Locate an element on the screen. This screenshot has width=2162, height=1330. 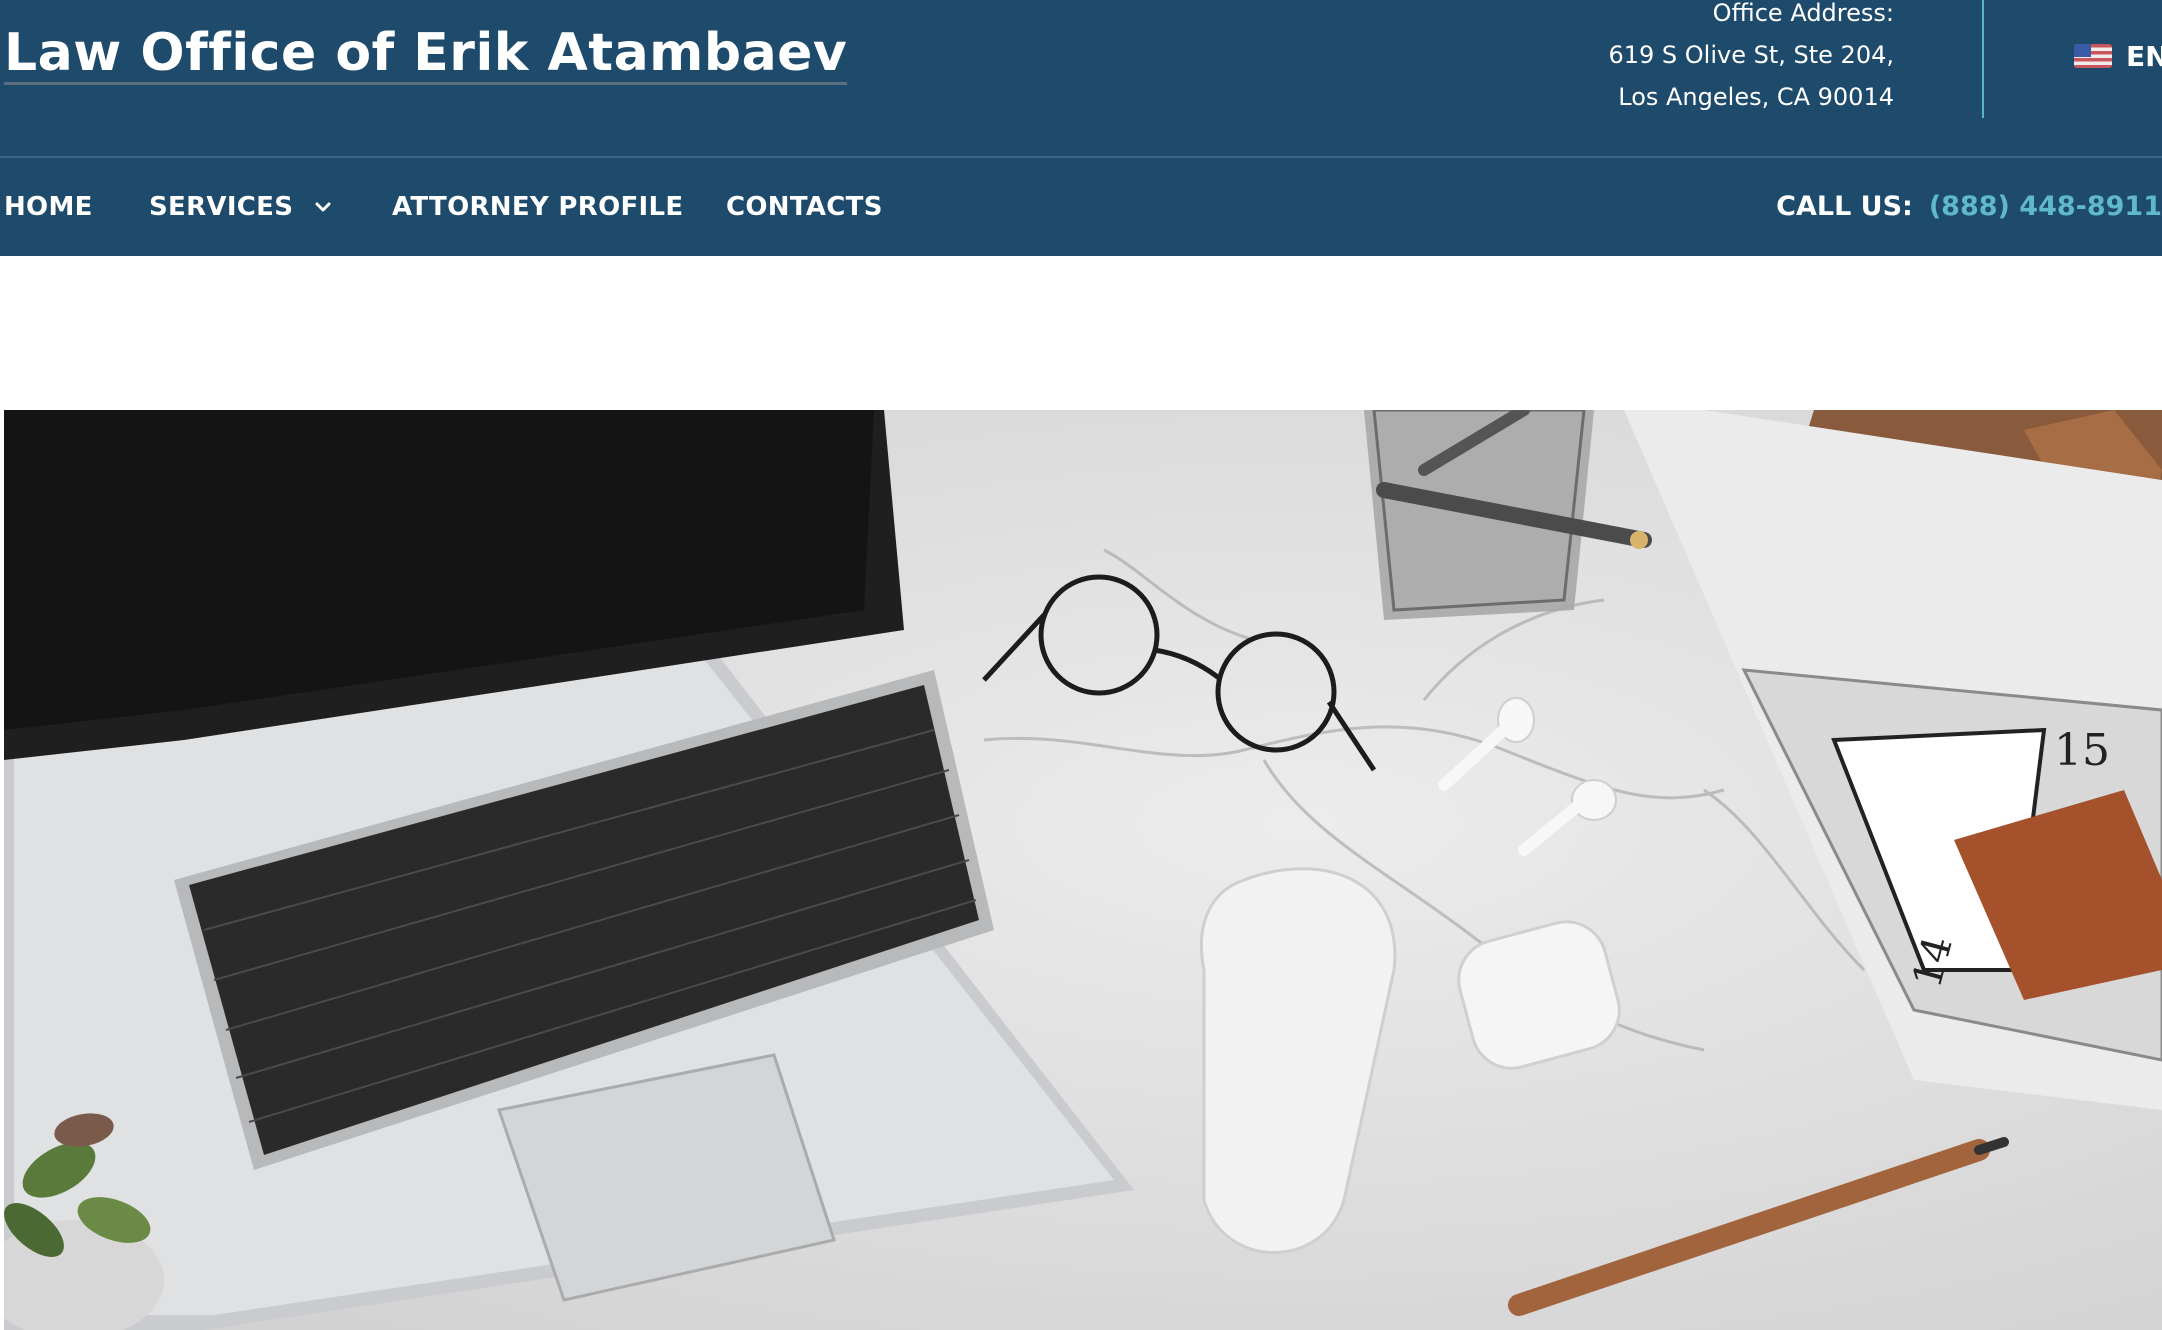
phone-link: (888) 448-8911 is located at coordinates (2045, 206).